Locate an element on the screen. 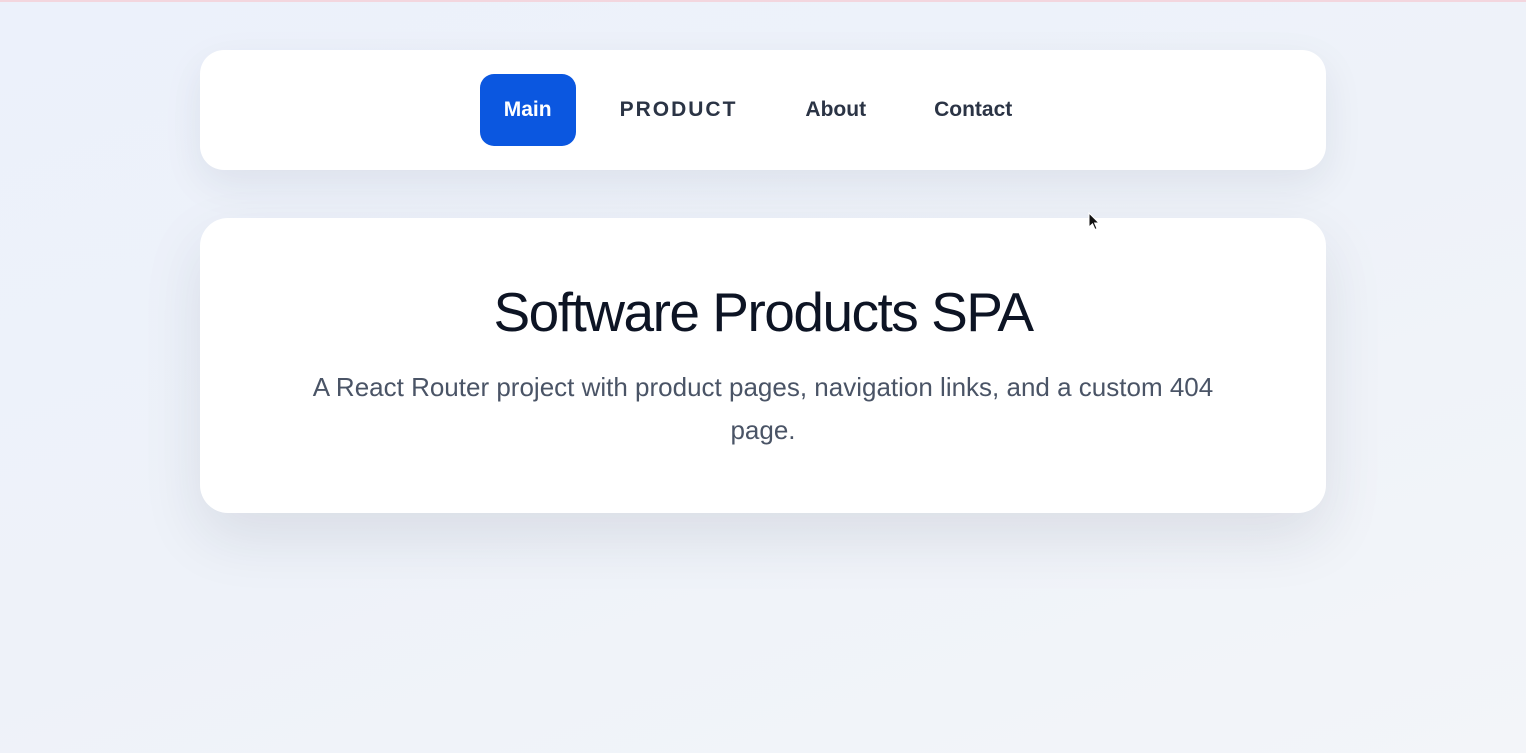  top-border-line is located at coordinates (763, 1).